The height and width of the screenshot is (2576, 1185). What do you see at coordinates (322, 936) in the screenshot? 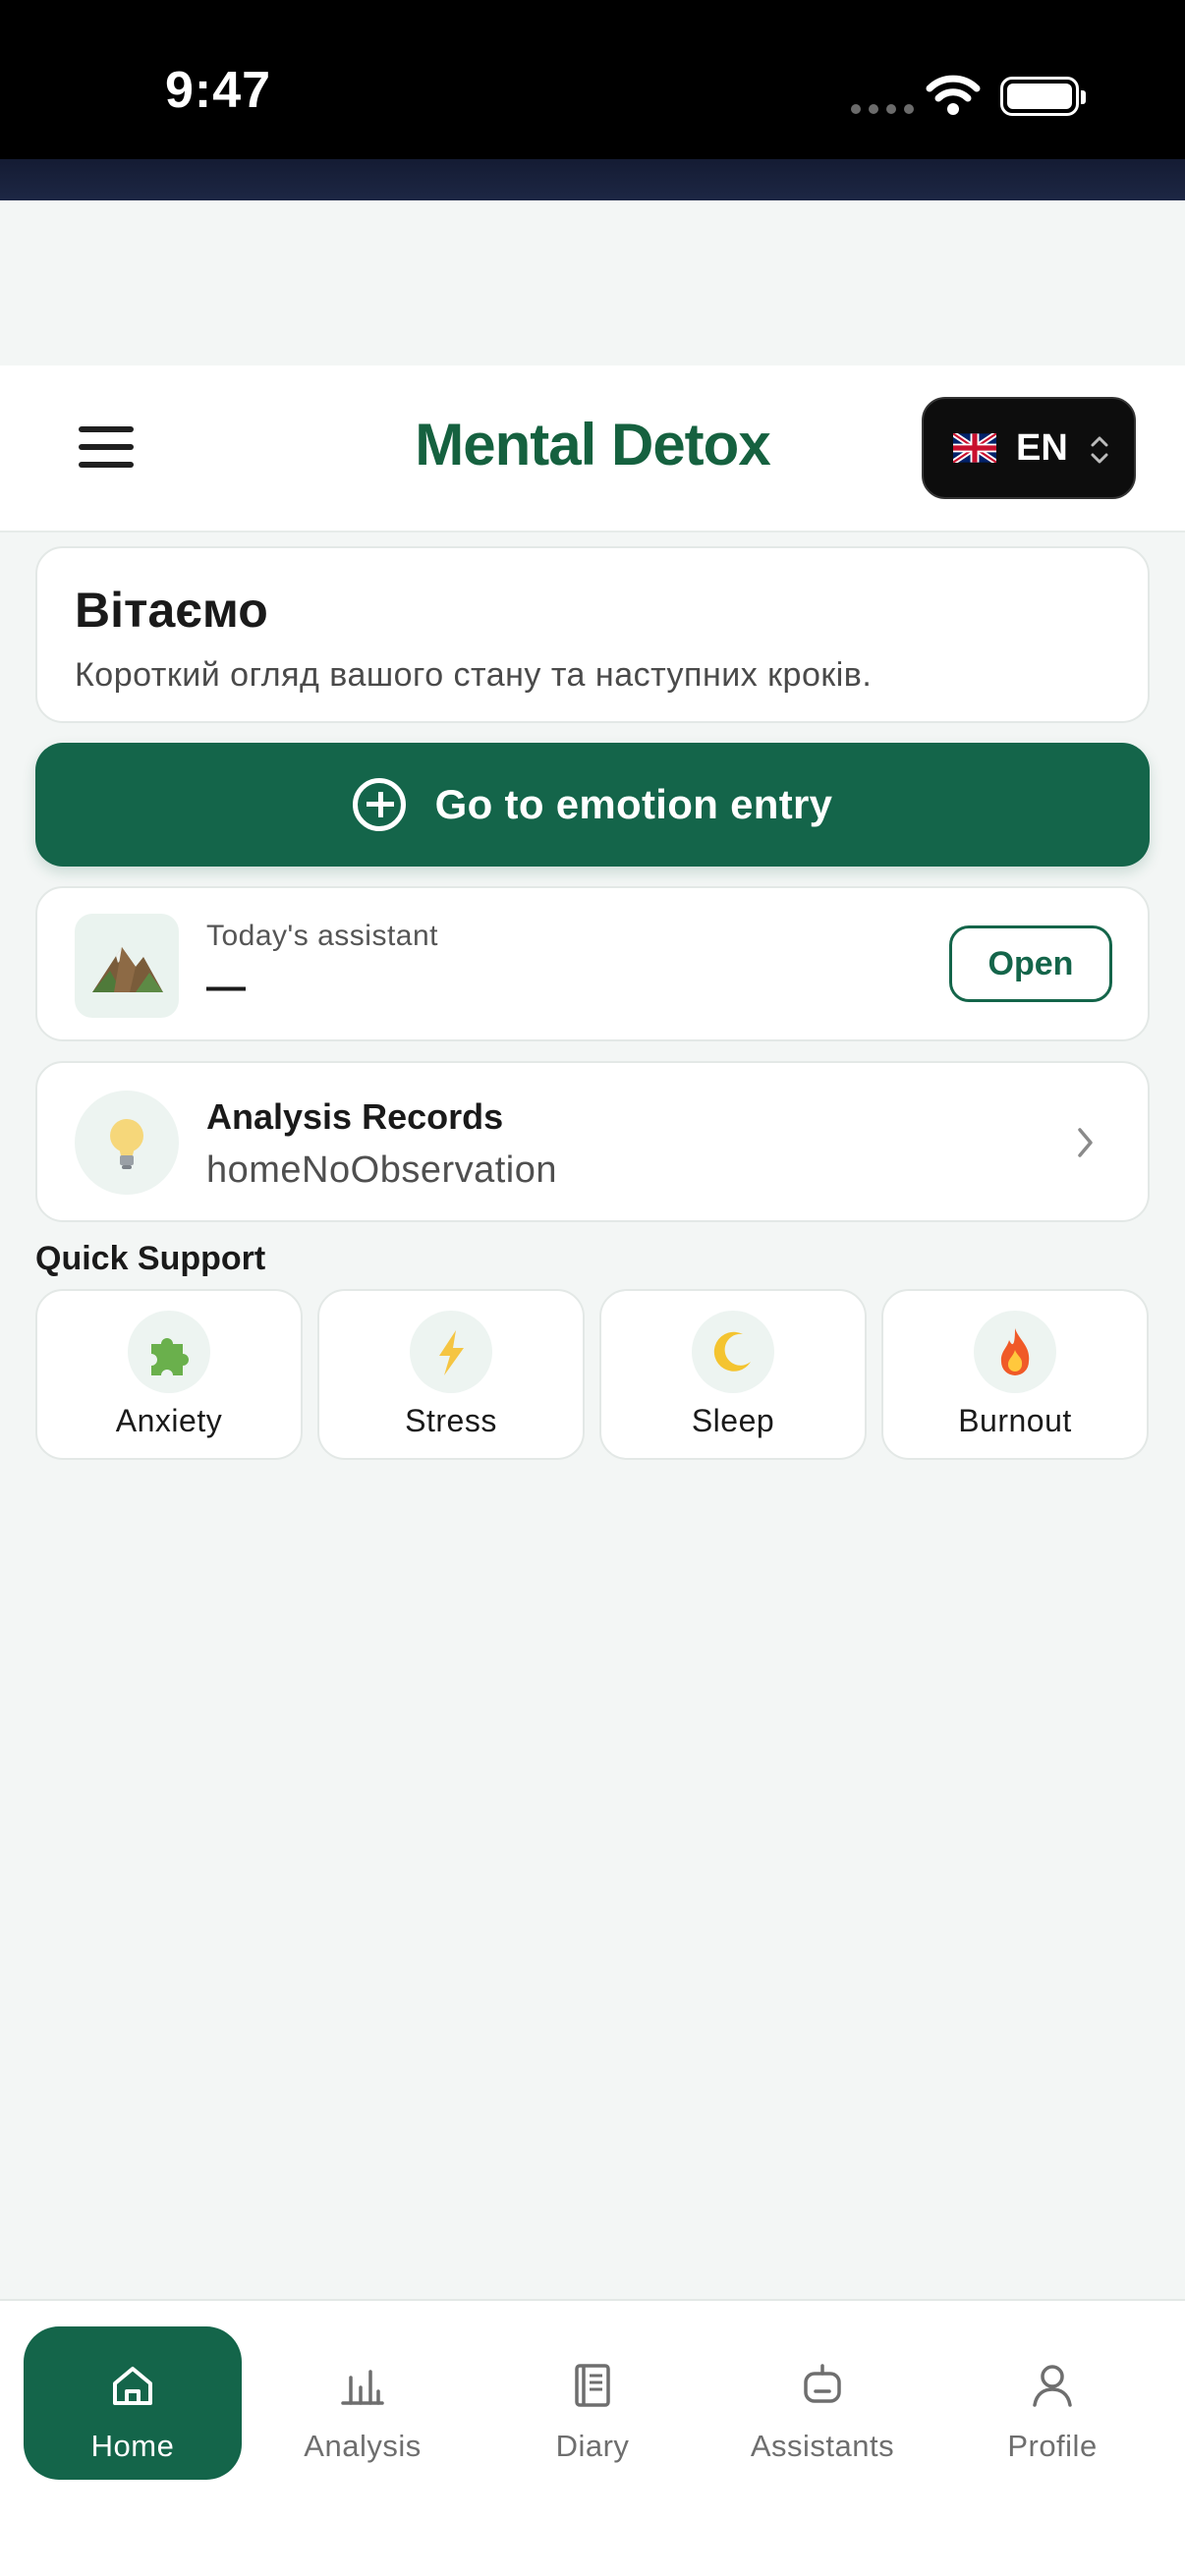
I see `assistant-label: Today's assistant` at bounding box center [322, 936].